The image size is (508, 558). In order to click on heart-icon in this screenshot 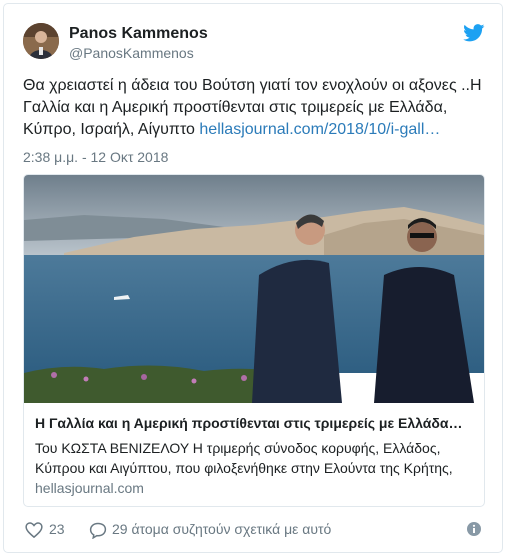, I will do `click(34, 530)`.